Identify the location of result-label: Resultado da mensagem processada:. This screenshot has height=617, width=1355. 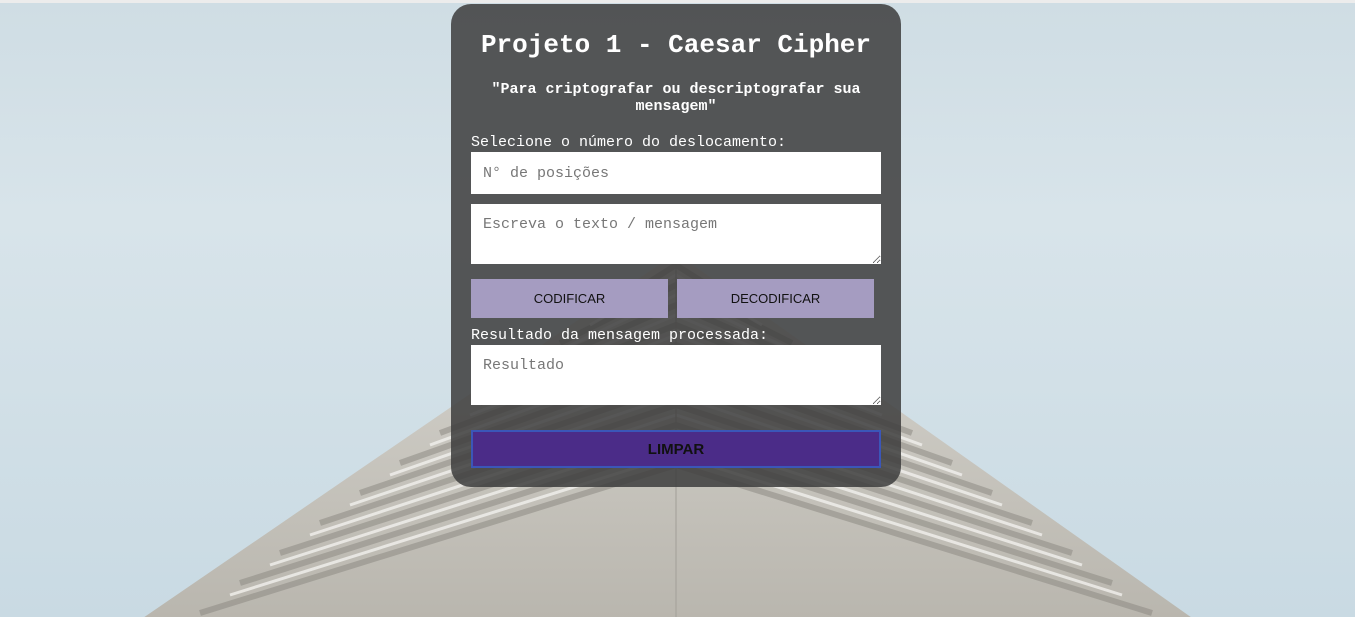
(620, 335).